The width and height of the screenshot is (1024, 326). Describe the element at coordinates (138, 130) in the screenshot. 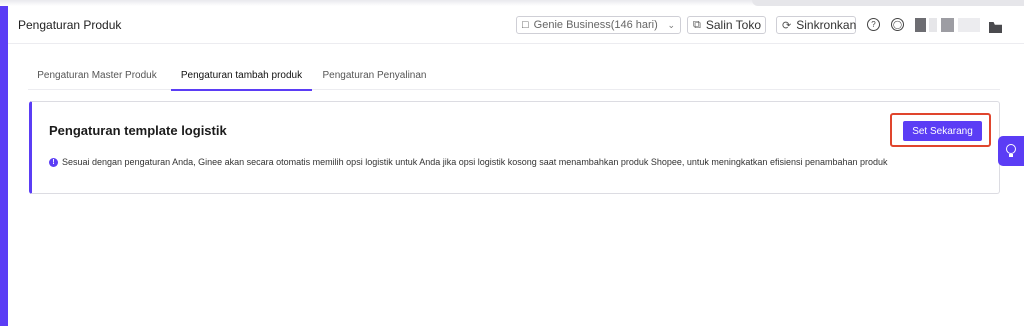

I see `card-title: Pengaturan template logistik` at that location.